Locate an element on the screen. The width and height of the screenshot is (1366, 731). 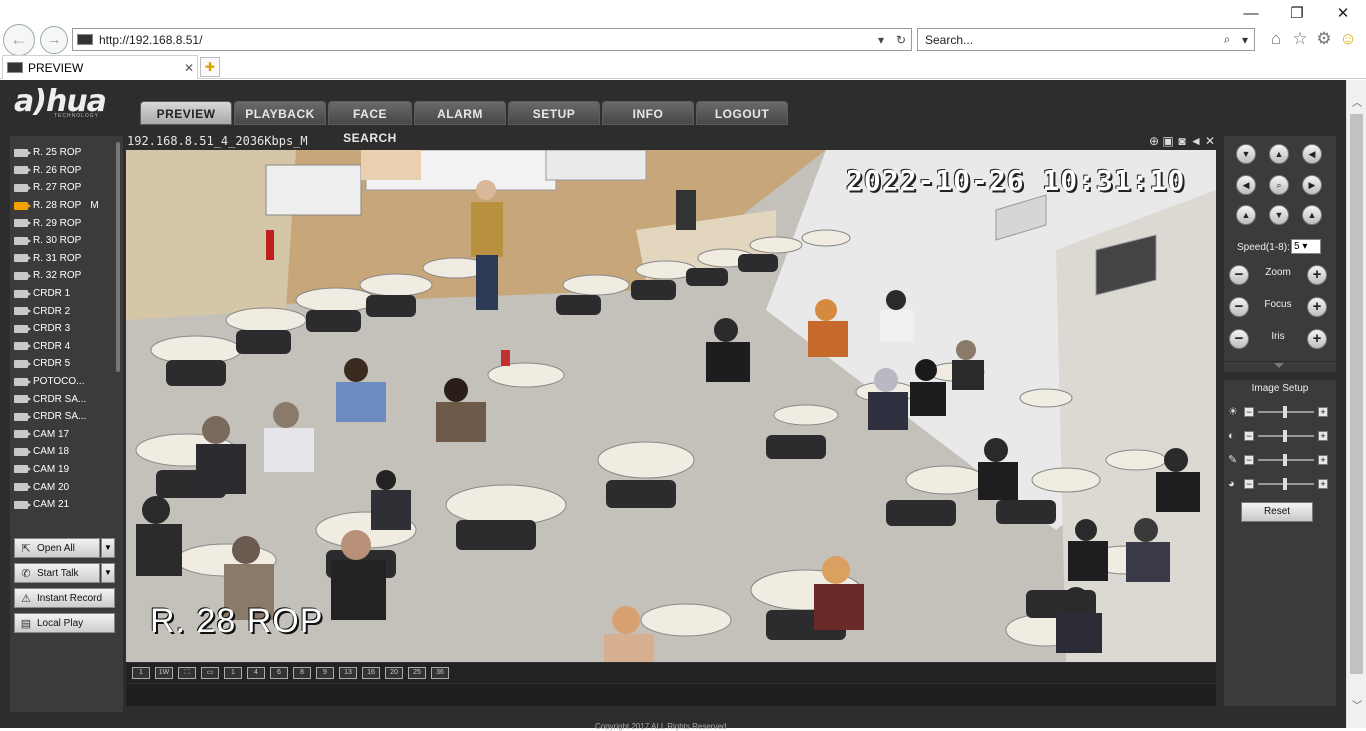
channel-item: CRDR 4 is located at coordinates (64, 347).